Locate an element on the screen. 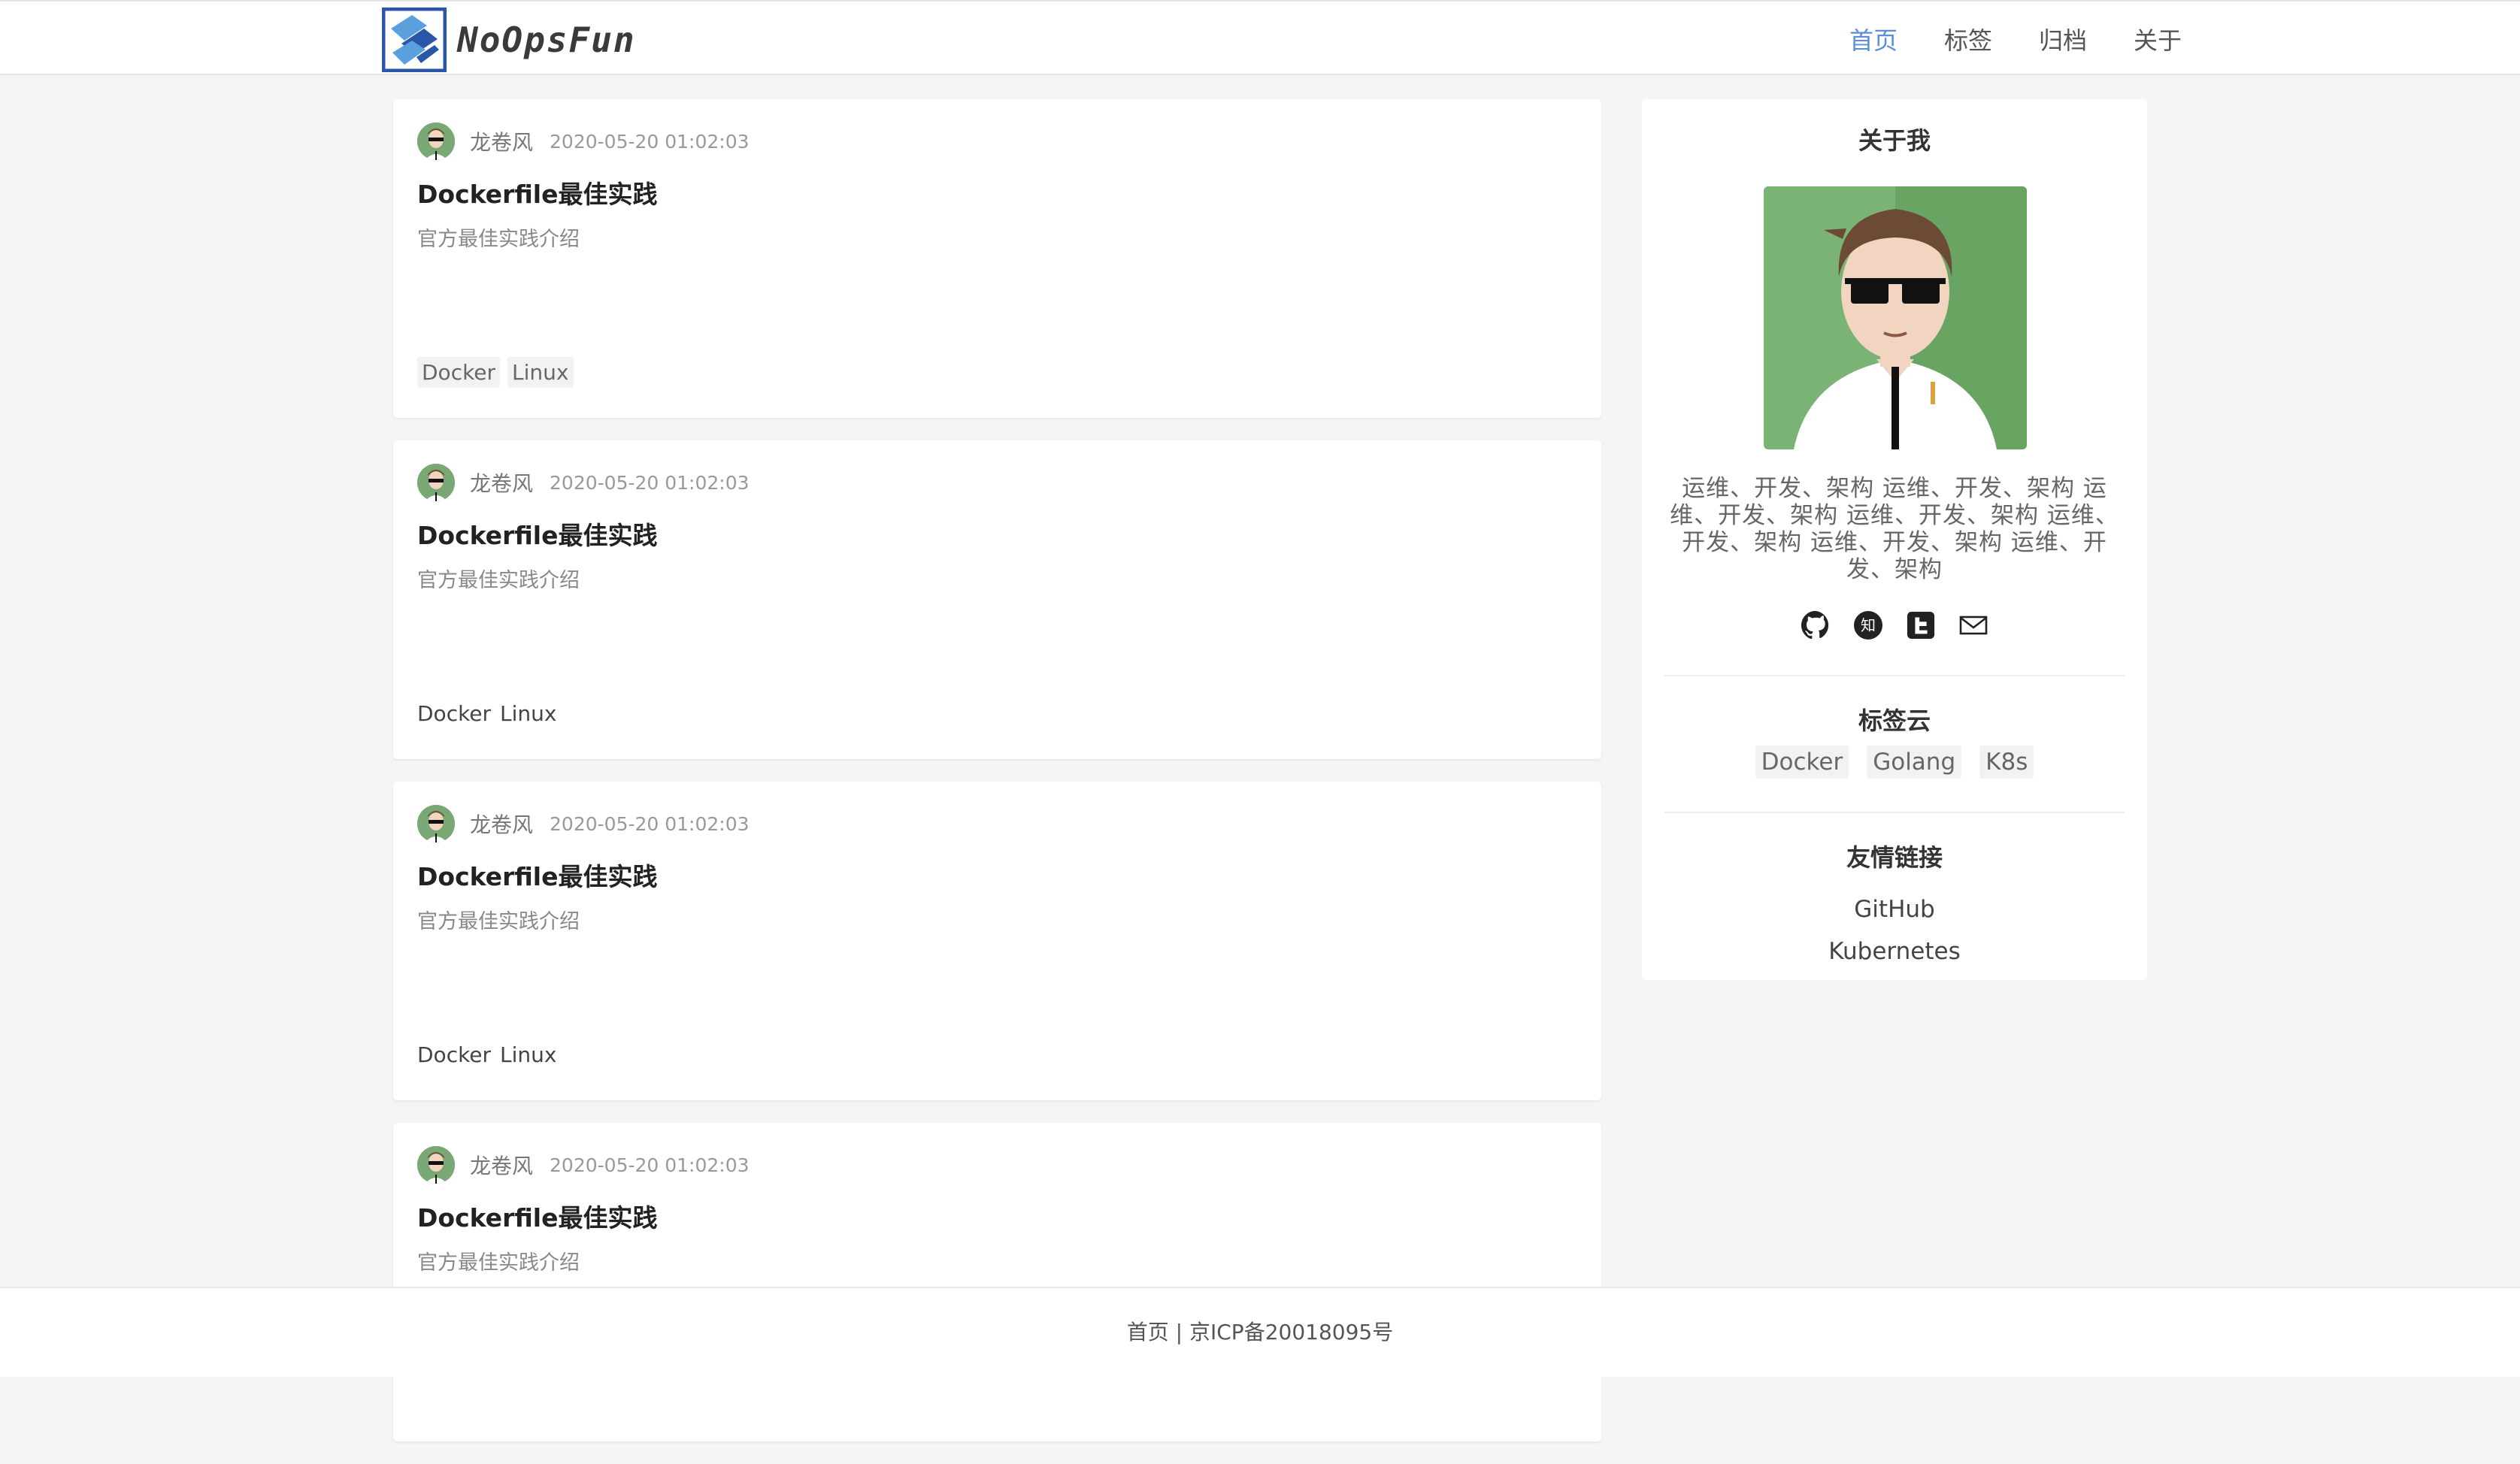 The height and width of the screenshot is (1464, 2520). friend-links: GitHub Kubernetes is located at coordinates (1894, 930).